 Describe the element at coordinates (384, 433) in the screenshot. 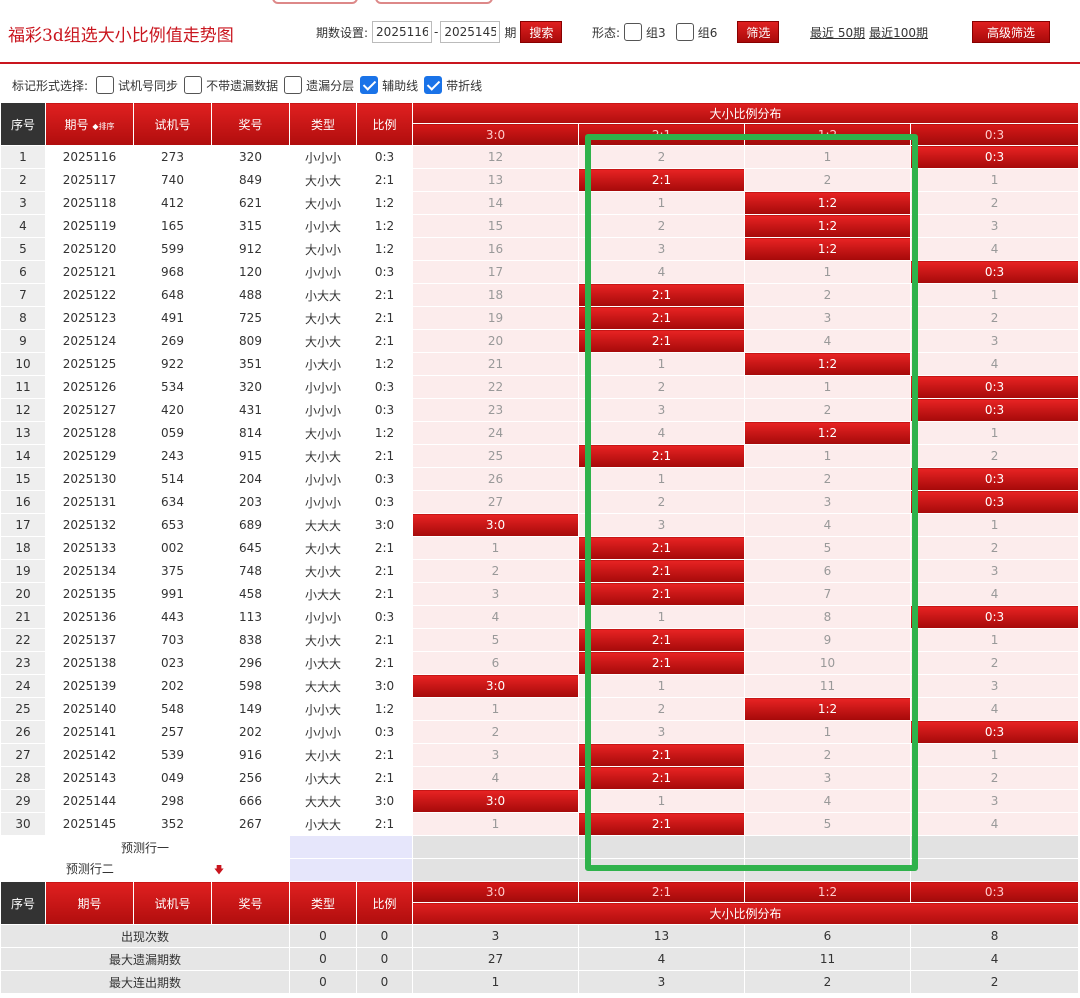

I see `row-ratio: 1:2` at that location.